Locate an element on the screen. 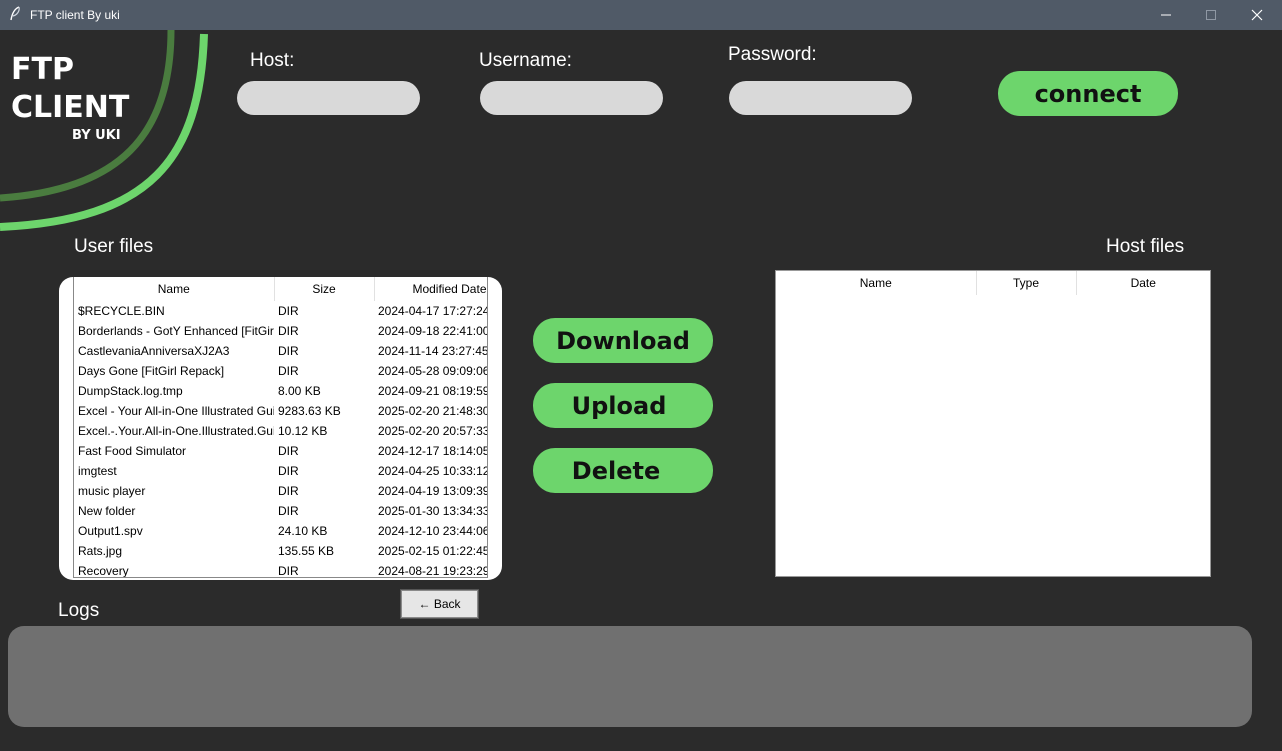 This screenshot has height=751, width=1282. minimize-icon is located at coordinates (1166, 15).